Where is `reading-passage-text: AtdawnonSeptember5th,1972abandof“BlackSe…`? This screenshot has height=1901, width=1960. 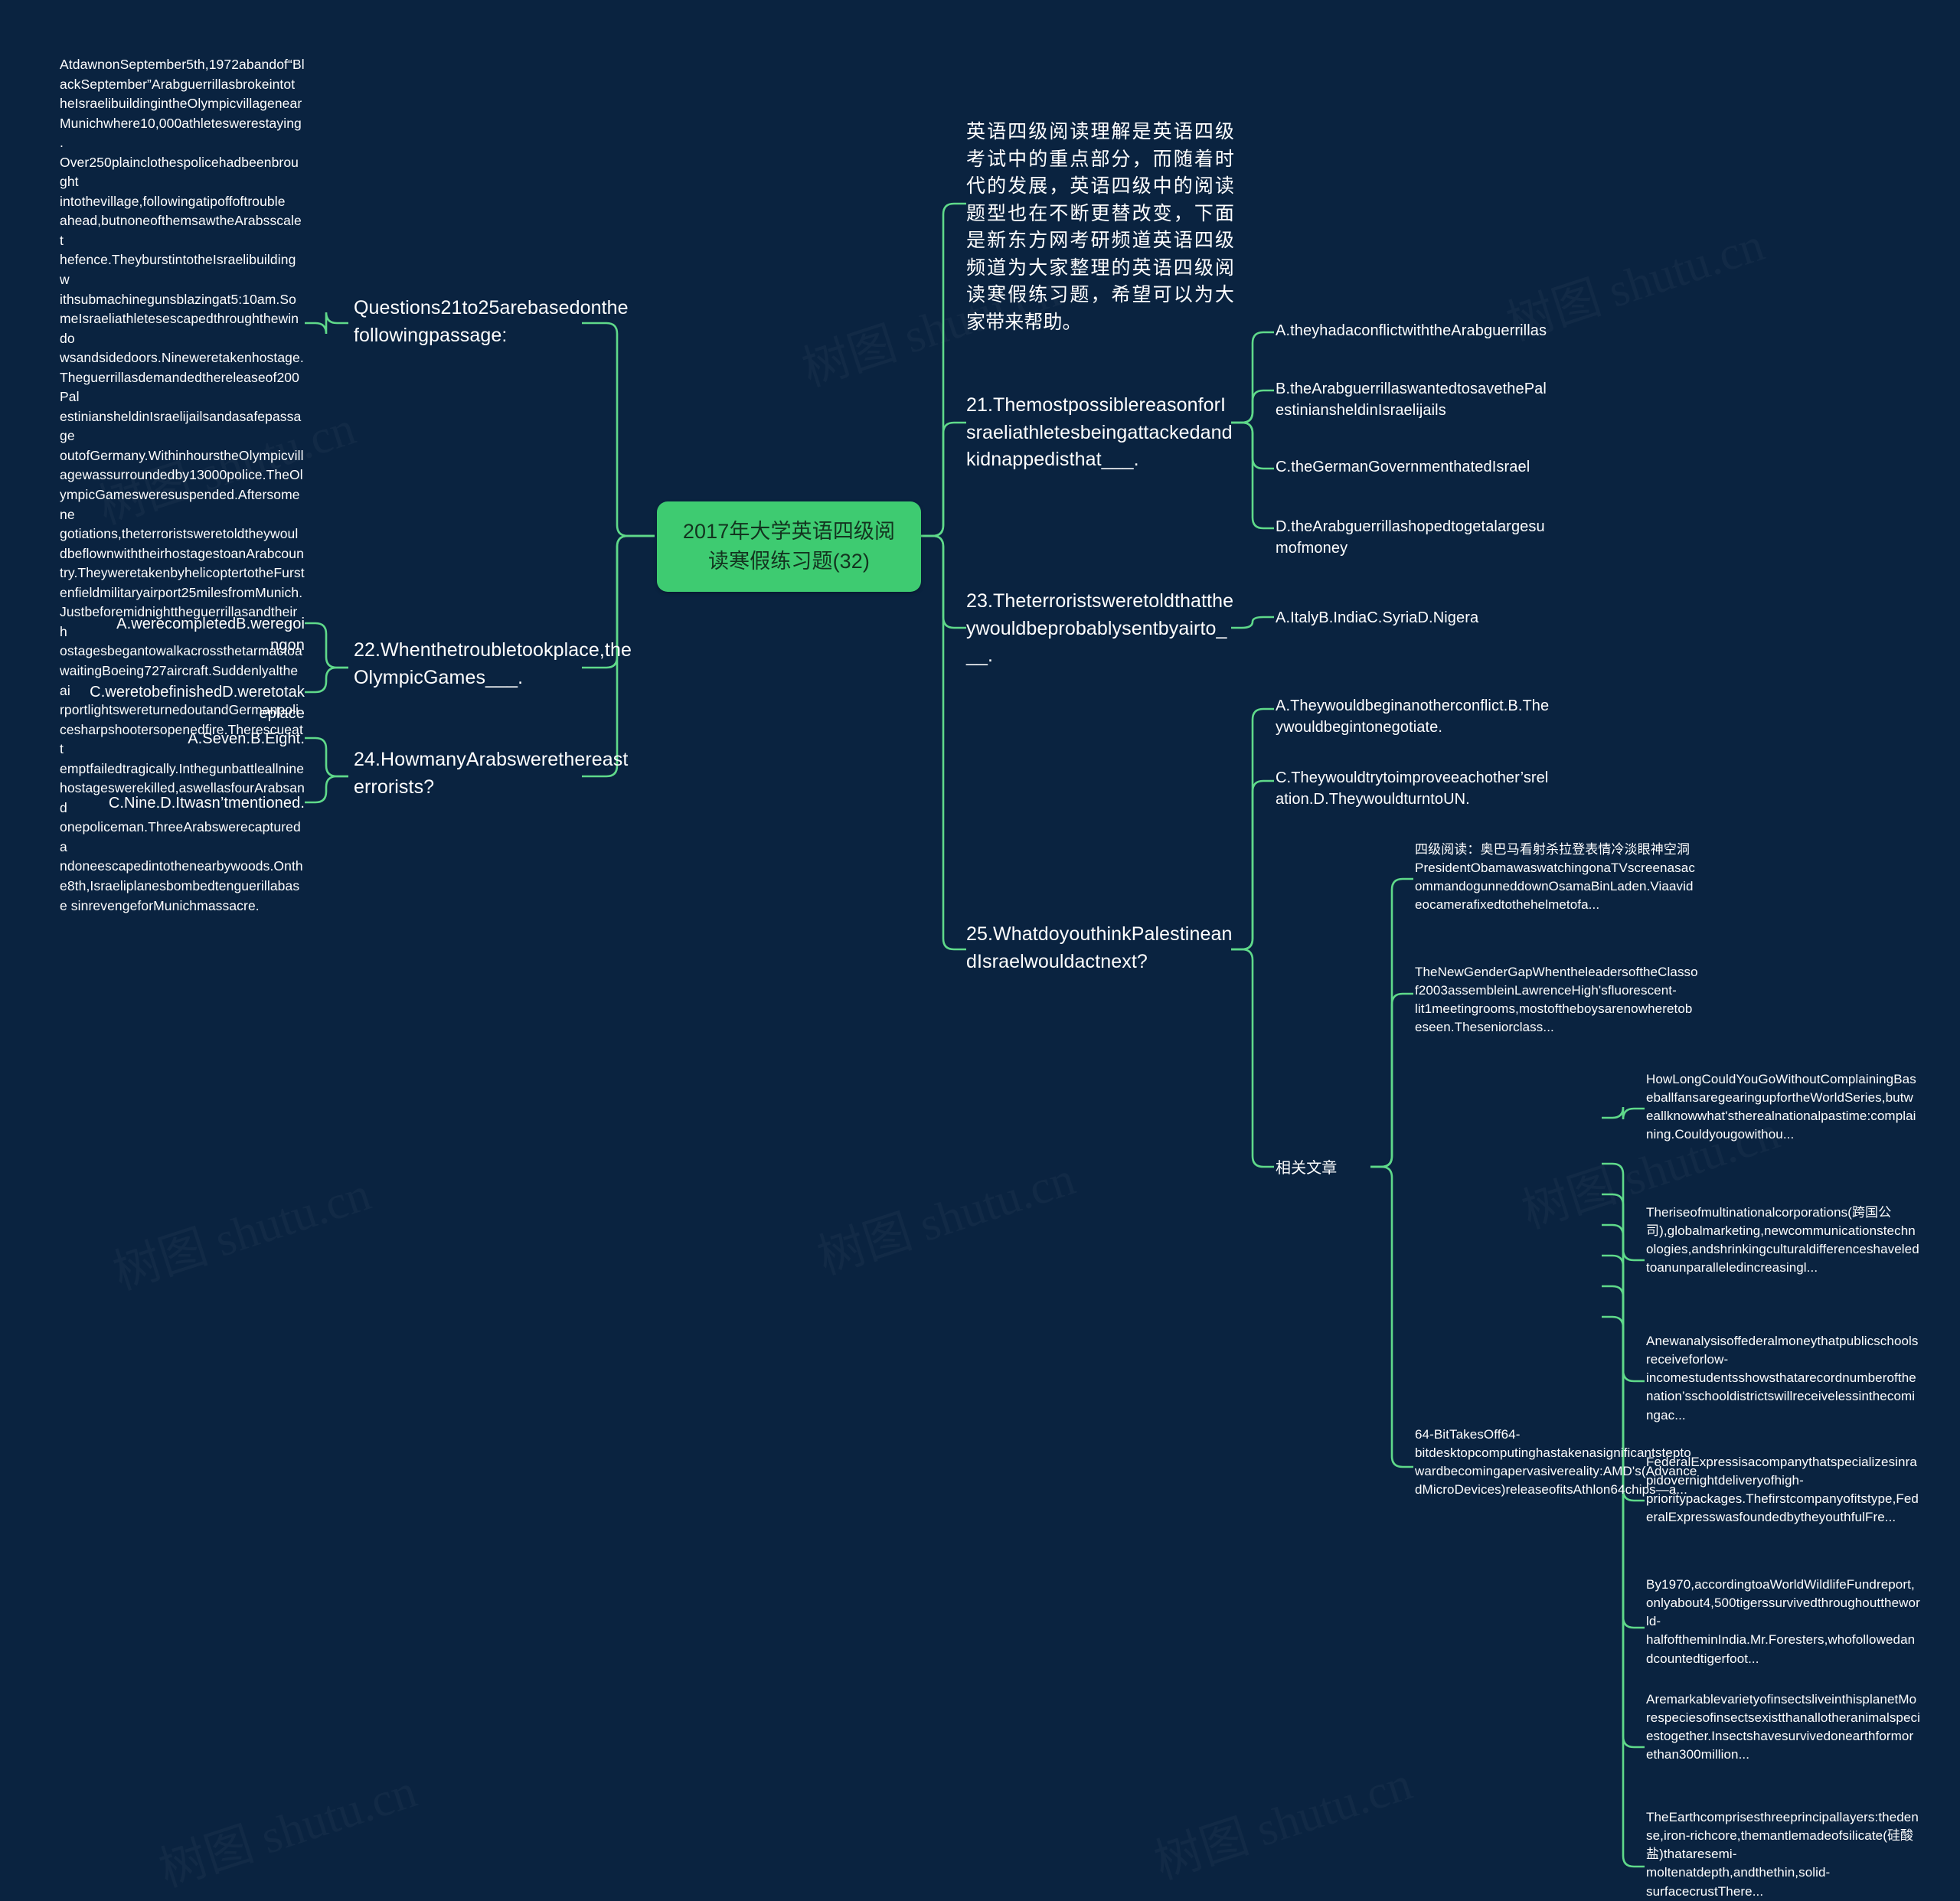
reading-passage-text: AtdawnonSeptember5th,1972abandof“BlackSe… is located at coordinates (184, 485).